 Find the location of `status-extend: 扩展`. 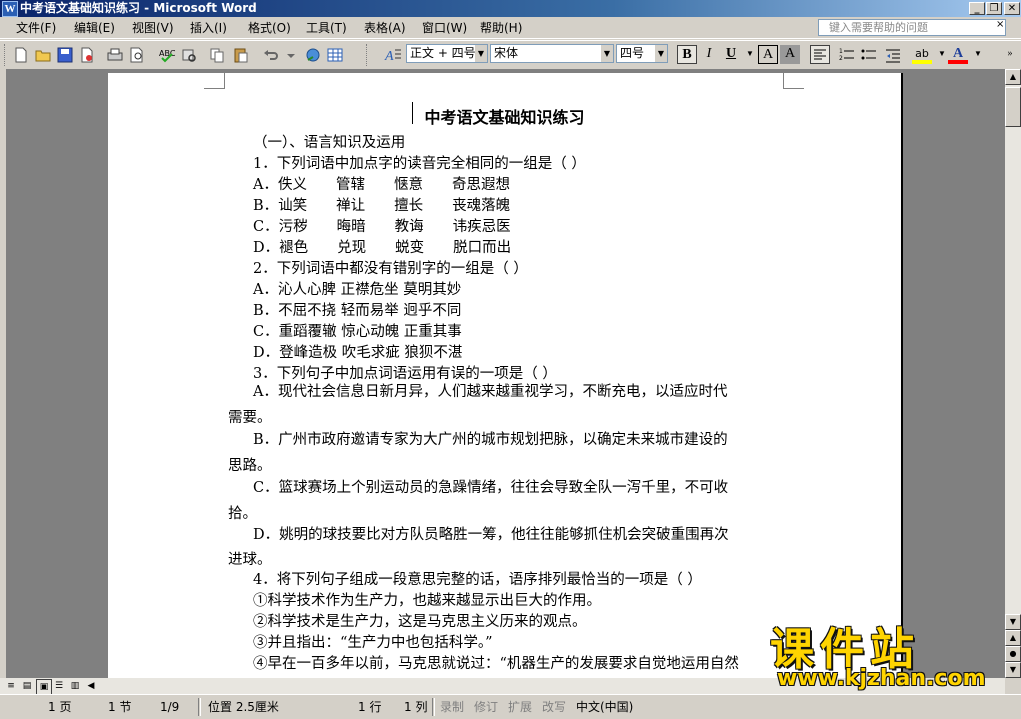

status-extend: 扩展 is located at coordinates (520, 707).